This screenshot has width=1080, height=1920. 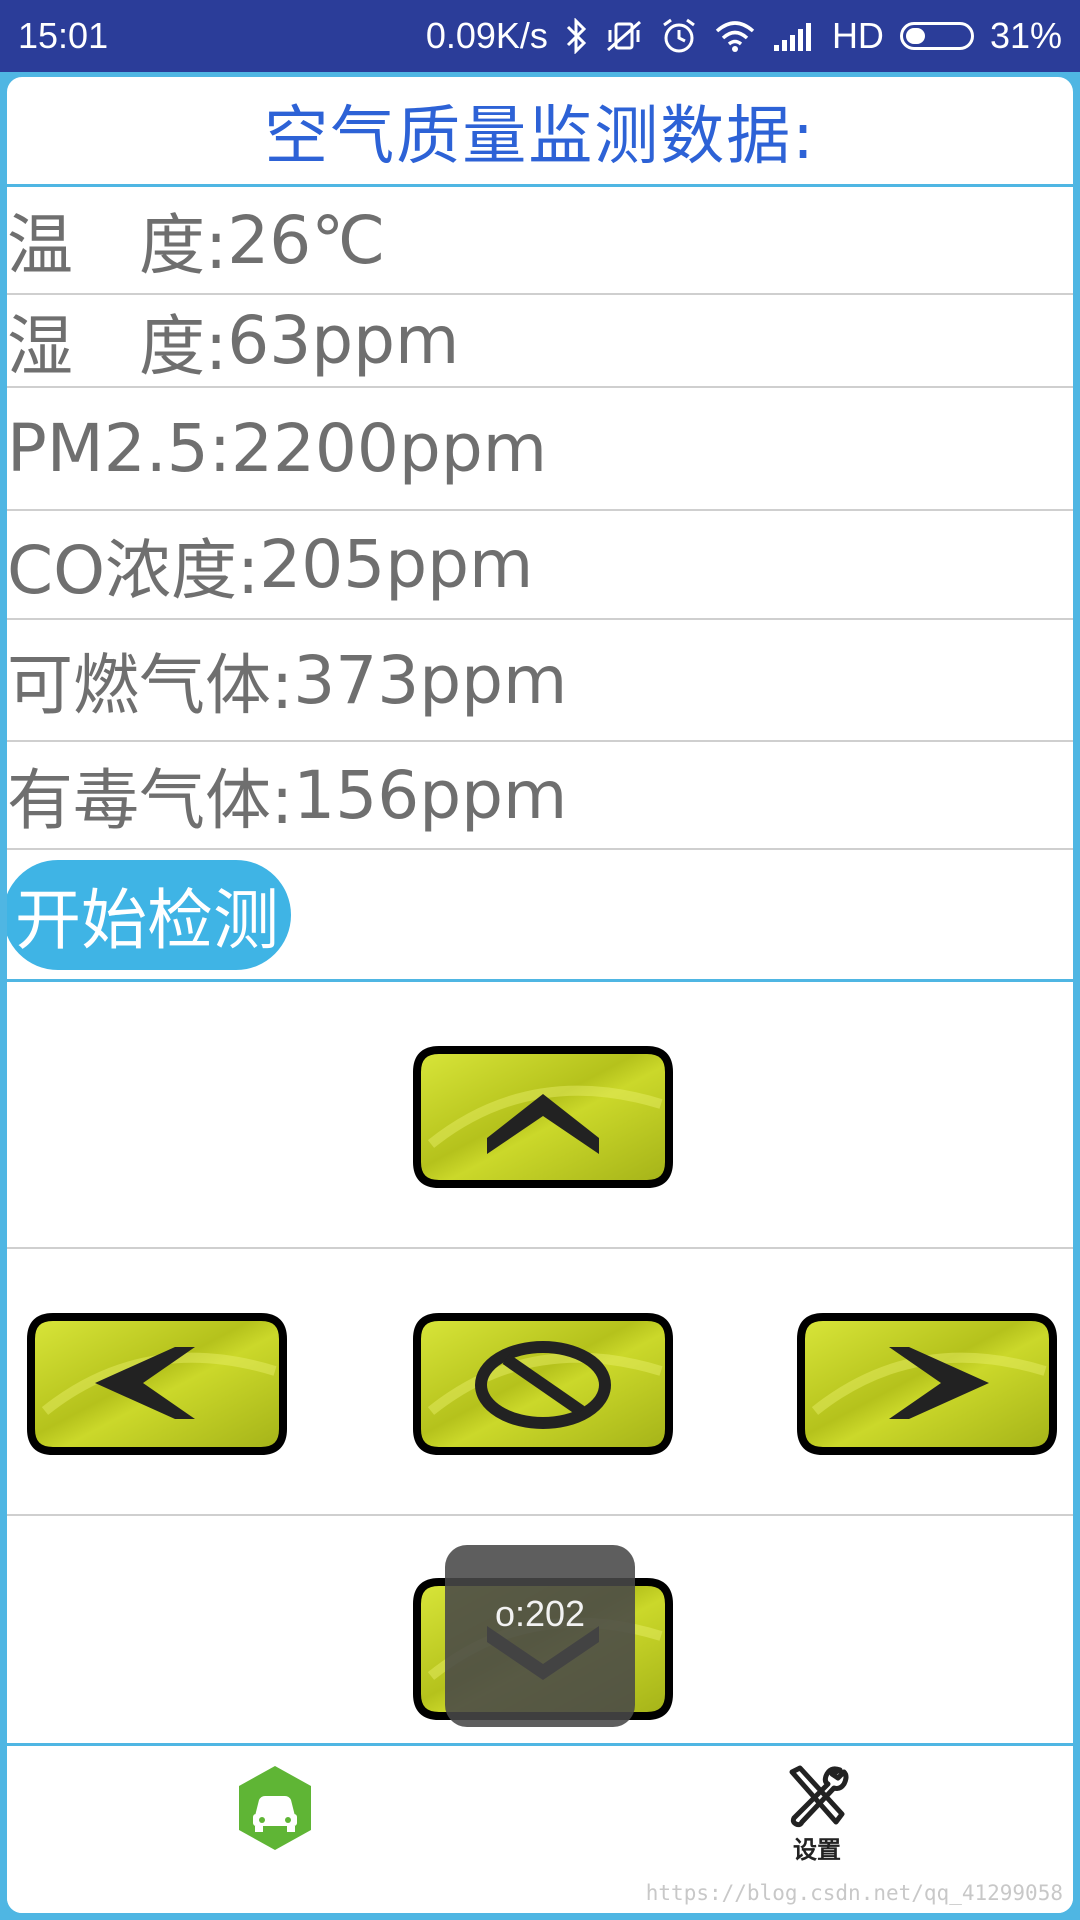 I want to click on reading-value: 2200ppm, so click(x=388, y=448).